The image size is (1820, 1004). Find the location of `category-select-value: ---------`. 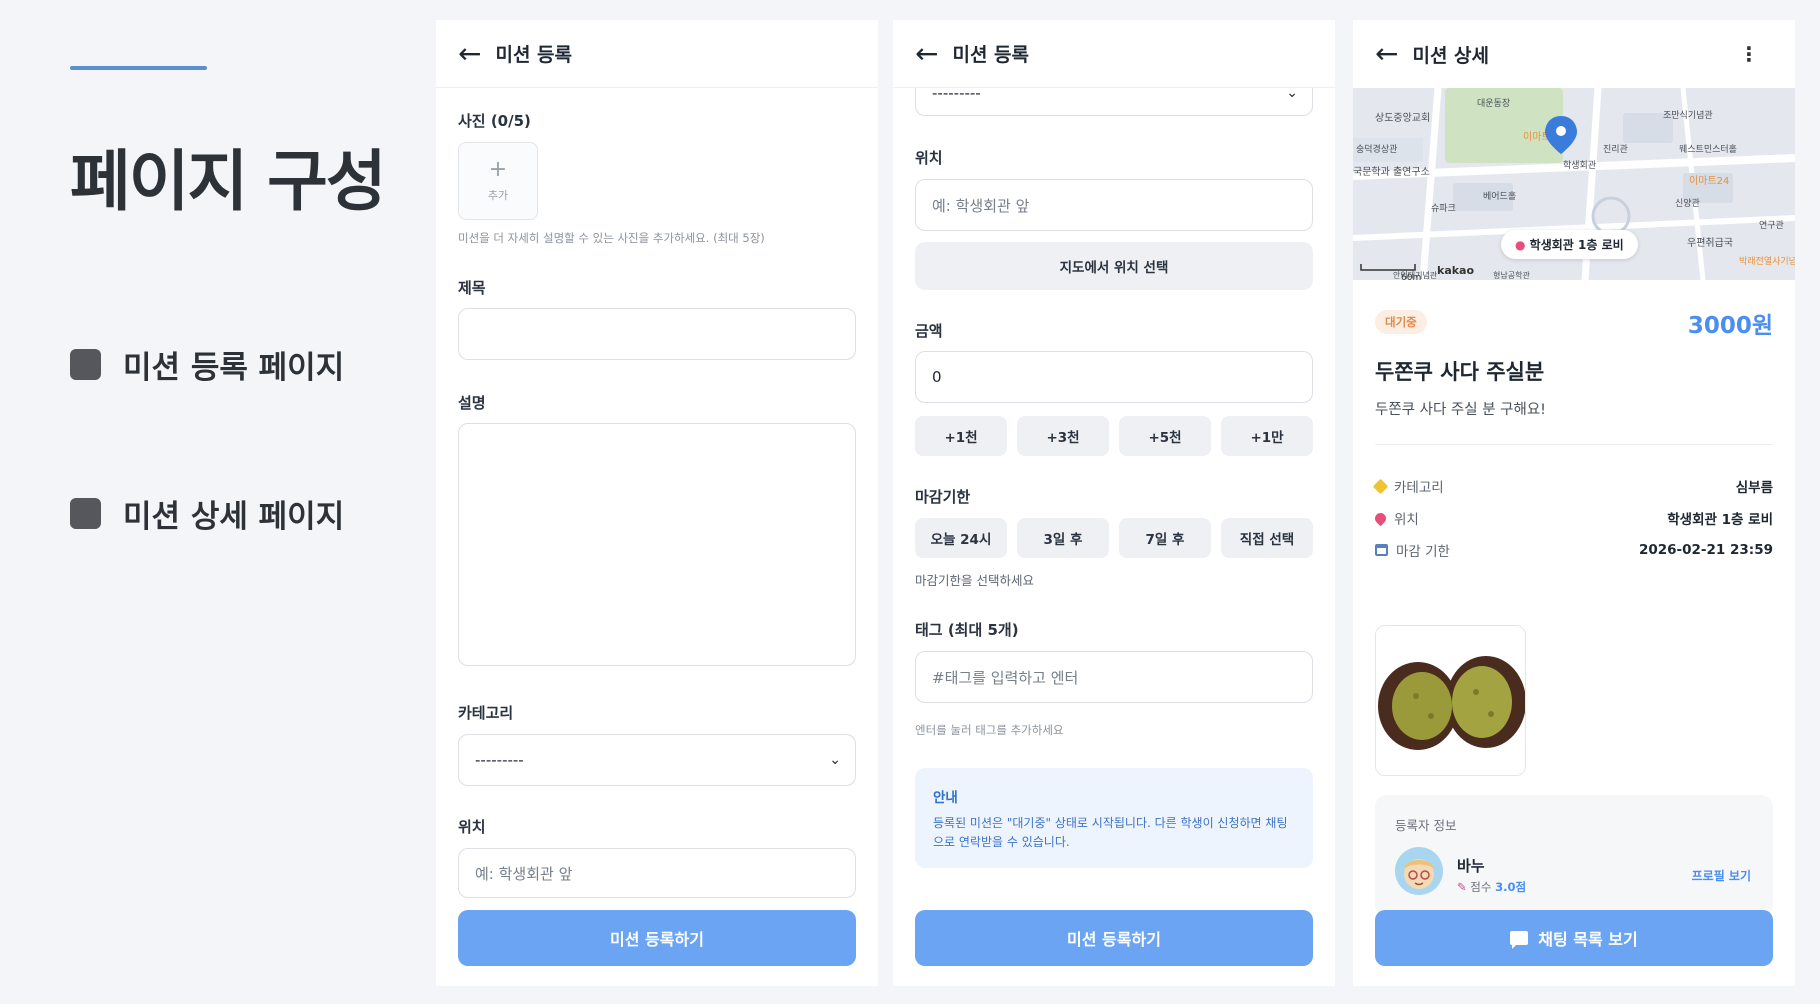

category-select-value: --------- is located at coordinates (499, 760).